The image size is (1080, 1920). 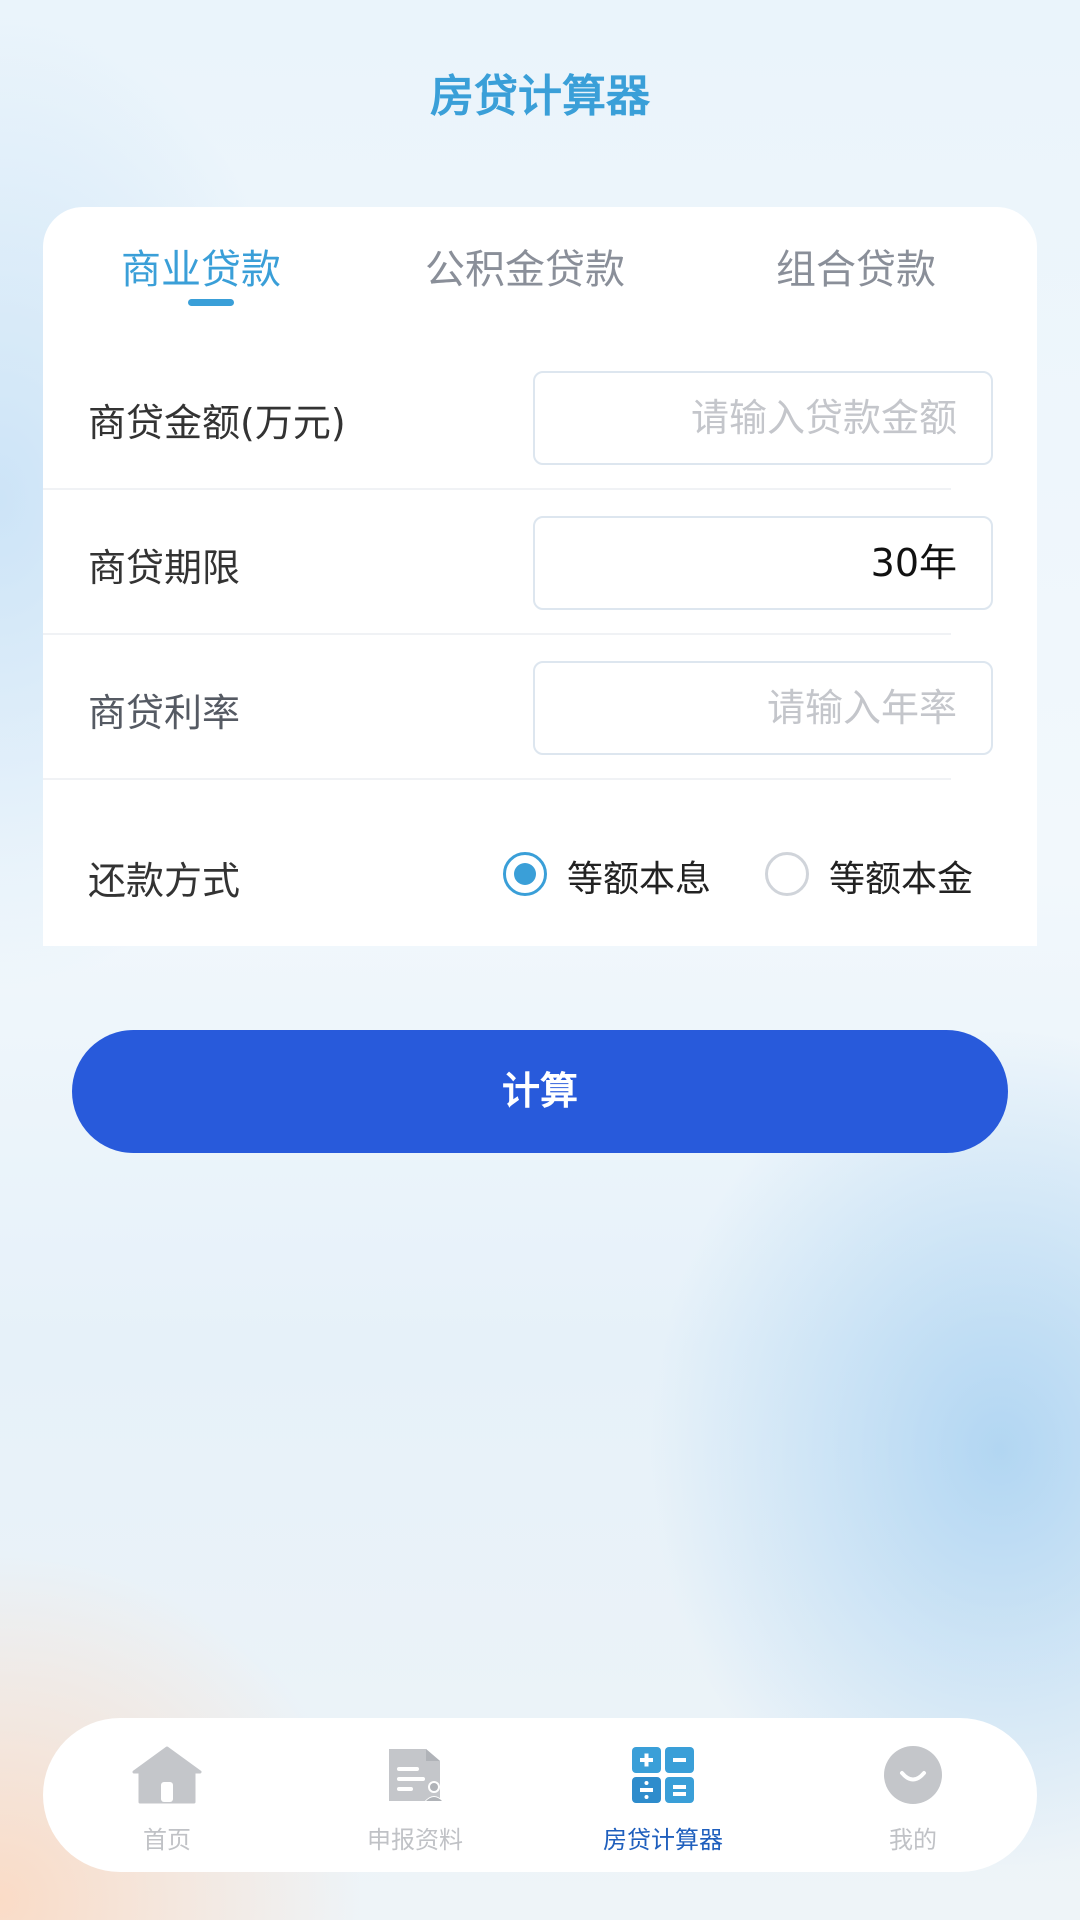 What do you see at coordinates (856, 266) in the screenshot?
I see `tab-combined-loan: 组合贷款` at bounding box center [856, 266].